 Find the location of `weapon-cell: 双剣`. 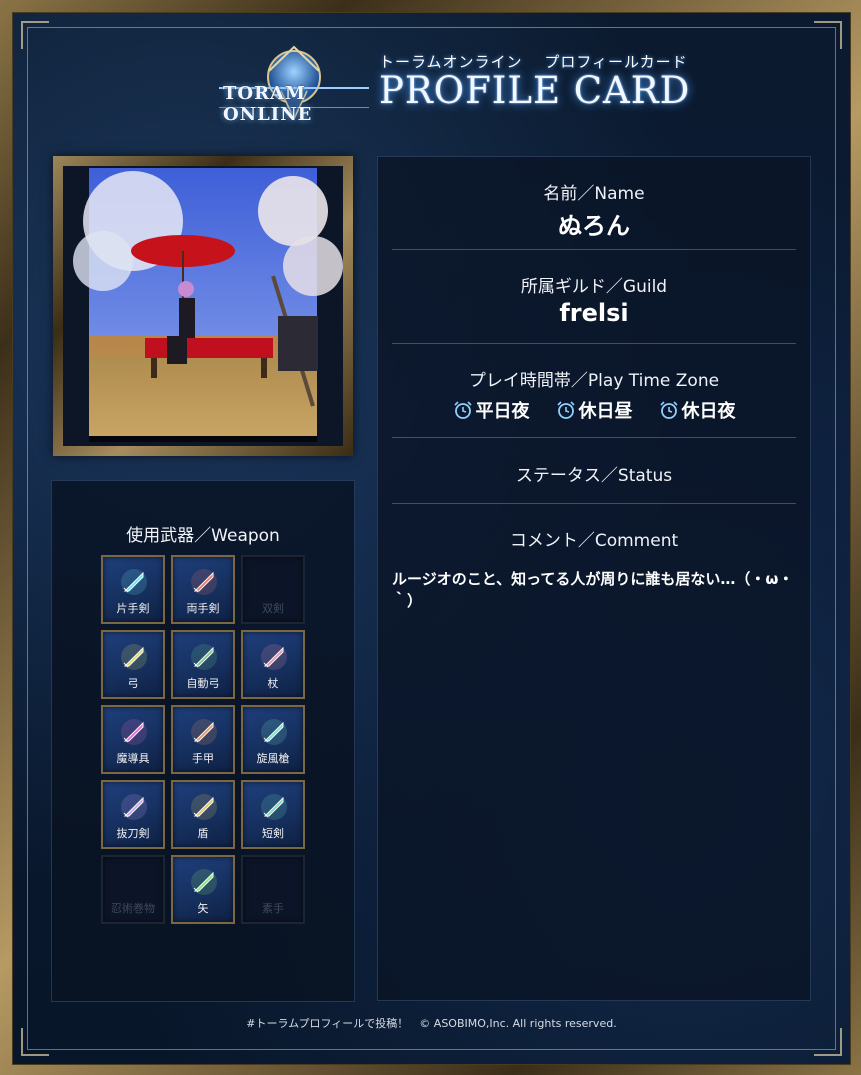

weapon-cell: 双剣 is located at coordinates (273, 589).